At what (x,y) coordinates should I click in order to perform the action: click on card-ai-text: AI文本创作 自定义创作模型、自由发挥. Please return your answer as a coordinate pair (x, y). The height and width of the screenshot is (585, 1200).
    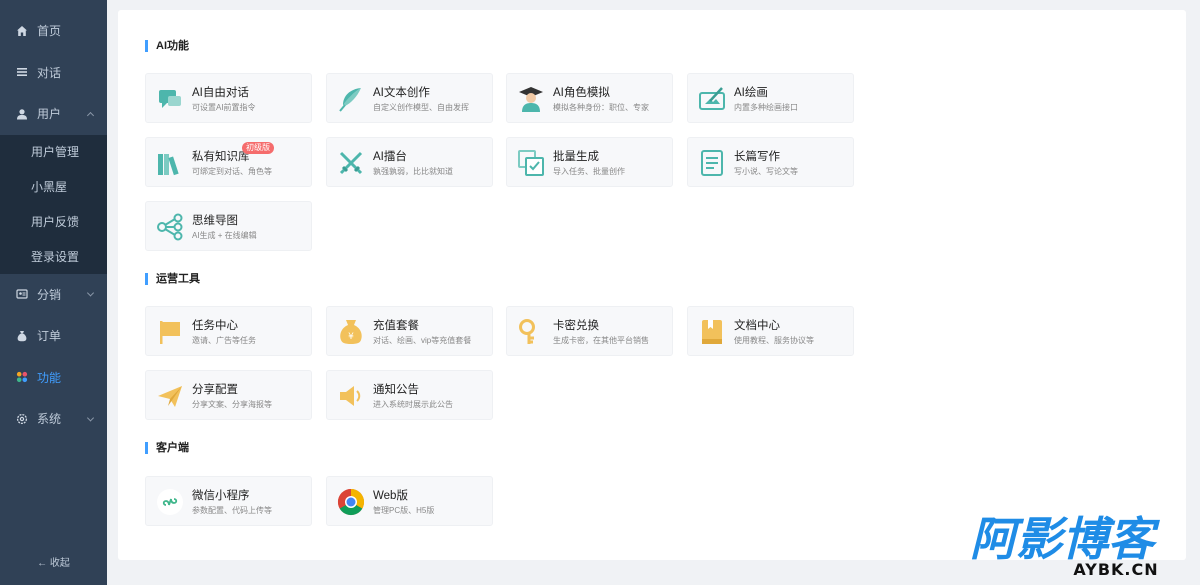
    Looking at the image, I should click on (409, 98).